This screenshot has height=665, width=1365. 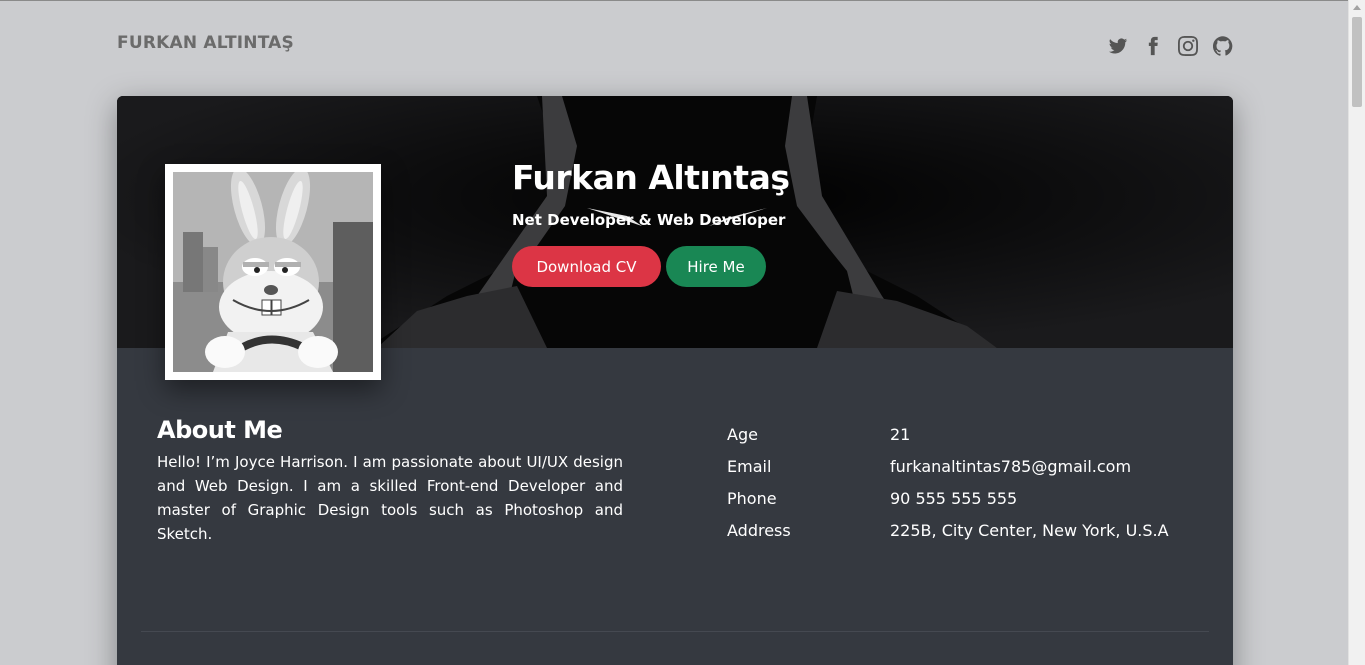 What do you see at coordinates (1029, 530) in the screenshot?
I see `info-value: 225B, City Center, New York, U.S.A` at bounding box center [1029, 530].